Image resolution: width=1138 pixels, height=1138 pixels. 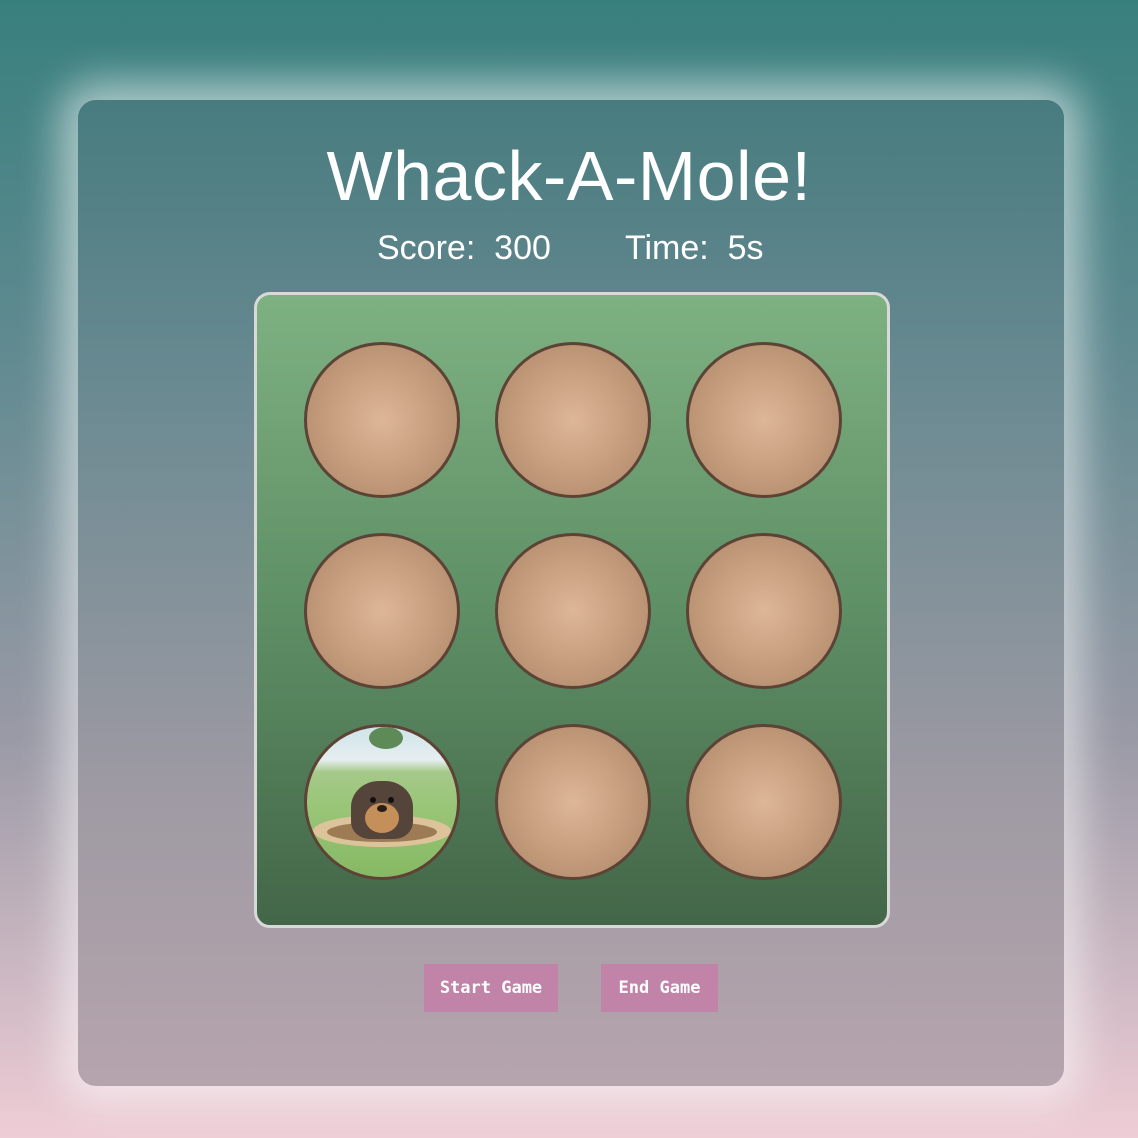 What do you see at coordinates (569, 176) in the screenshot?
I see `game-title: Whack-A-Mole!` at bounding box center [569, 176].